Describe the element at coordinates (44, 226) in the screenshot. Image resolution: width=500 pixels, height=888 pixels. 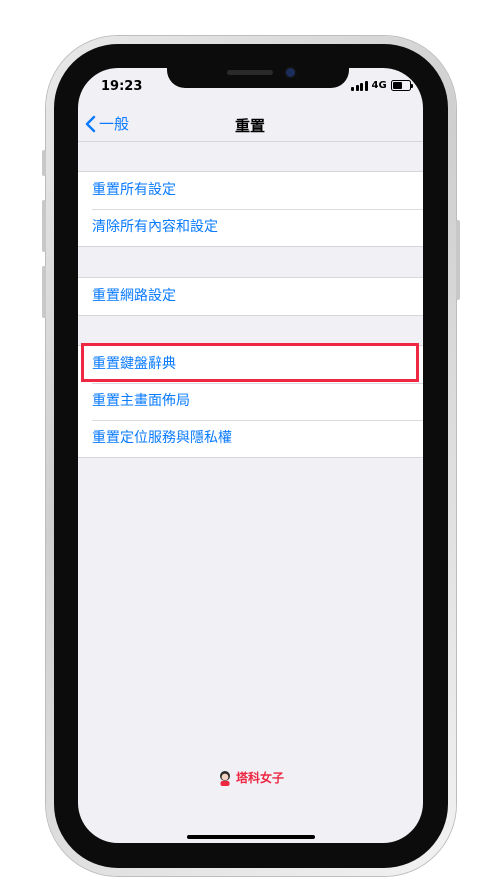
I see `volume-up-button` at that location.